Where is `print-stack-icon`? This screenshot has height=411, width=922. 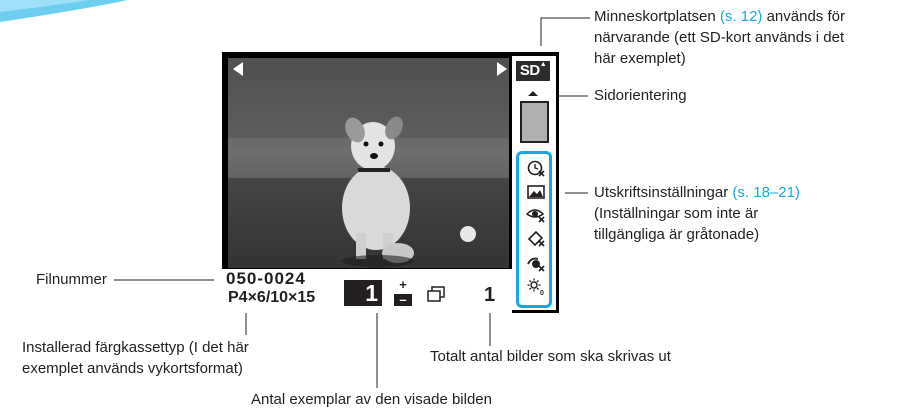
print-stack-icon is located at coordinates (436, 294).